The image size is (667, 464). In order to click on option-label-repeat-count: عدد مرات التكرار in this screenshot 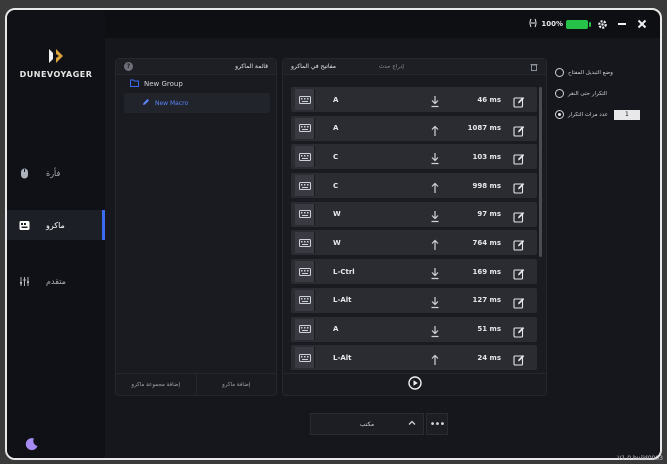, I will do `click(588, 114)`.